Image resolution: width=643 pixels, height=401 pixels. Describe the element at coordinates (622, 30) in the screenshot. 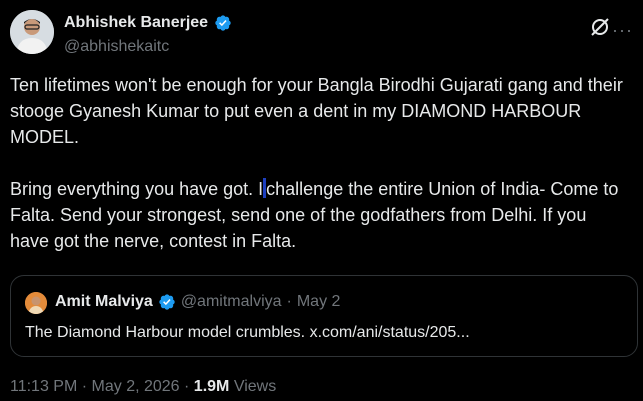

I see `more-options-icon: ···` at that location.